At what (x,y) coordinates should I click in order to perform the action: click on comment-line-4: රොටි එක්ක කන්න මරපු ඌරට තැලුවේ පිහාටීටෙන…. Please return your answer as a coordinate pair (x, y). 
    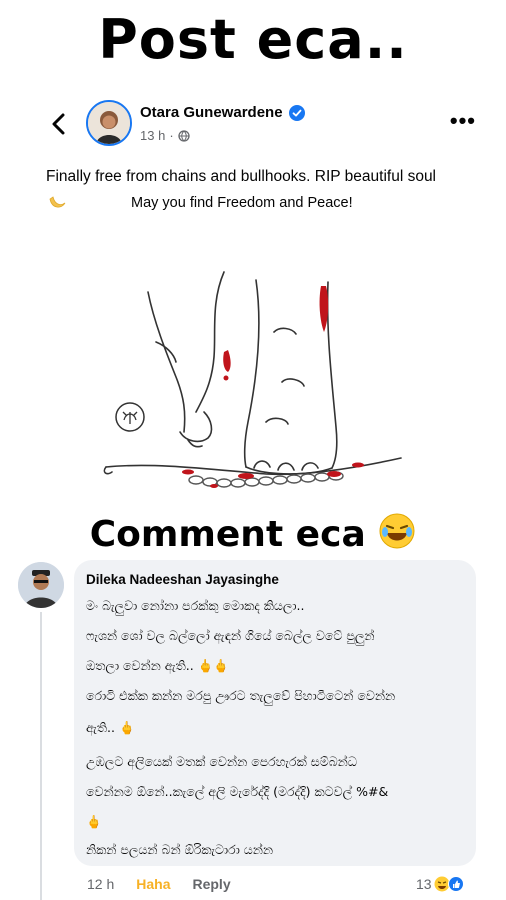
    Looking at the image, I should click on (241, 695).